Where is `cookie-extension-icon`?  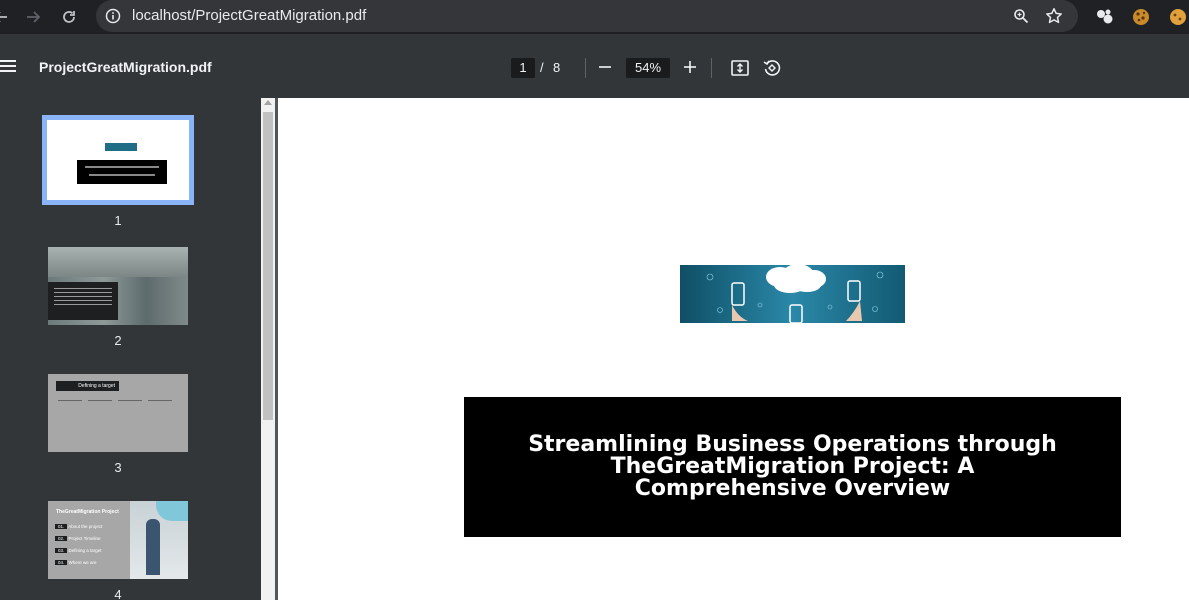 cookie-extension-icon is located at coordinates (1141, 17).